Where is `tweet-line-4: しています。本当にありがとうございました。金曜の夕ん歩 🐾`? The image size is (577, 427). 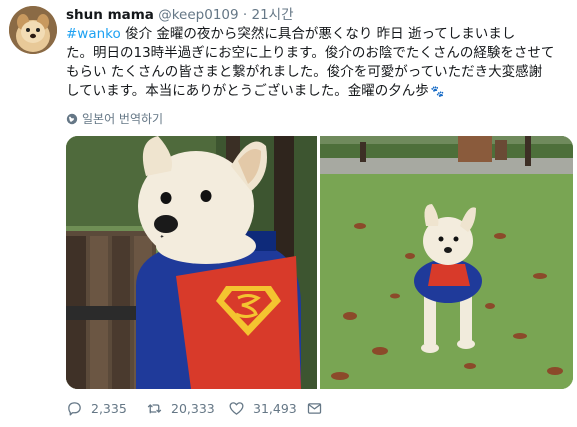
tweet-line-4: しています。本当にありがとうございました。金曜の夕ん歩 🐾 is located at coordinates (316, 91).